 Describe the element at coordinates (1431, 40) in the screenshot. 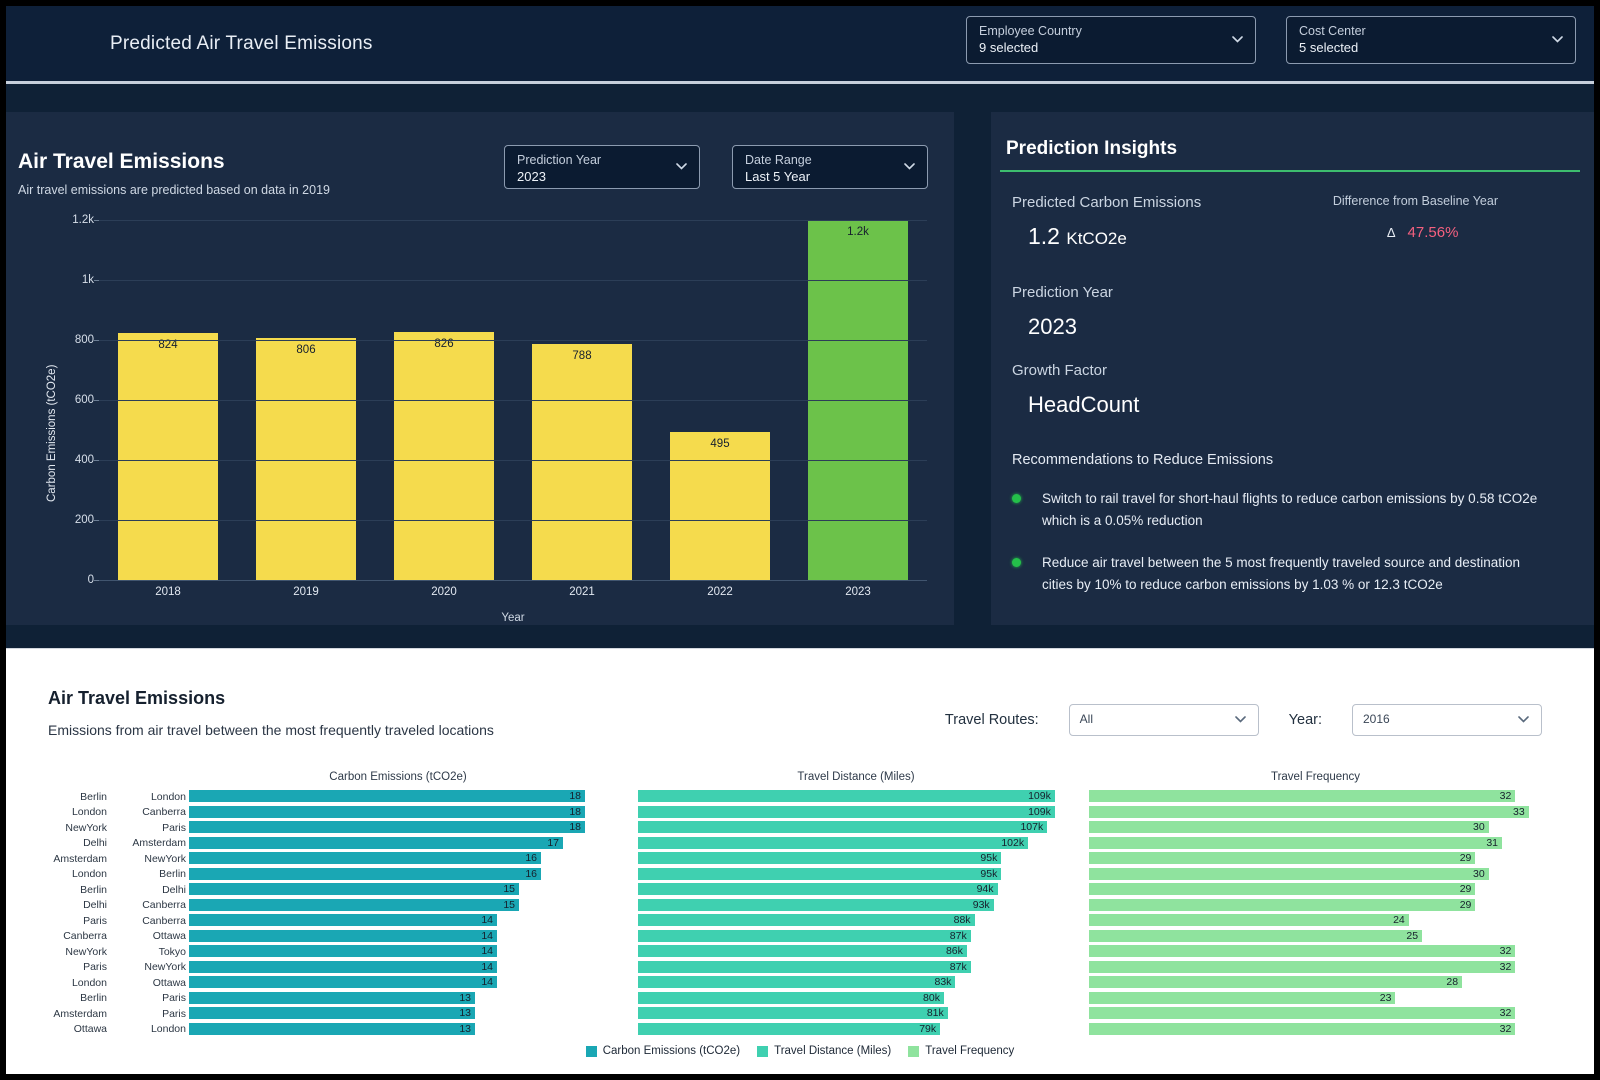

I see `cost-center-dropdown: Cost Center 5 selected` at that location.